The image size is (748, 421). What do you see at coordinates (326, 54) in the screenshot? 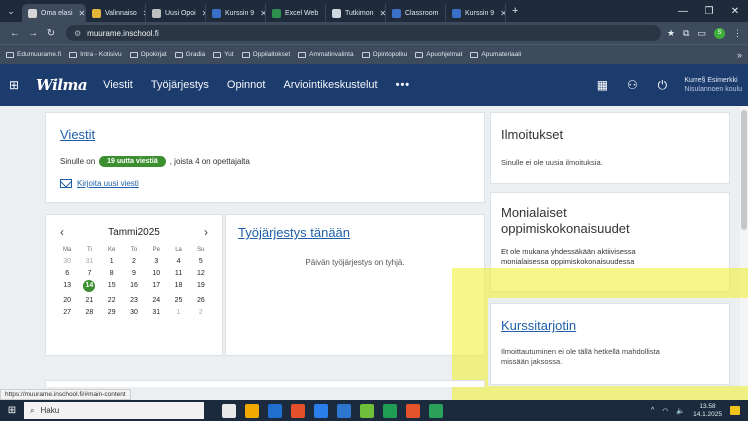
I see `bookmark-item: Ammatinvalinta` at bounding box center [326, 54].